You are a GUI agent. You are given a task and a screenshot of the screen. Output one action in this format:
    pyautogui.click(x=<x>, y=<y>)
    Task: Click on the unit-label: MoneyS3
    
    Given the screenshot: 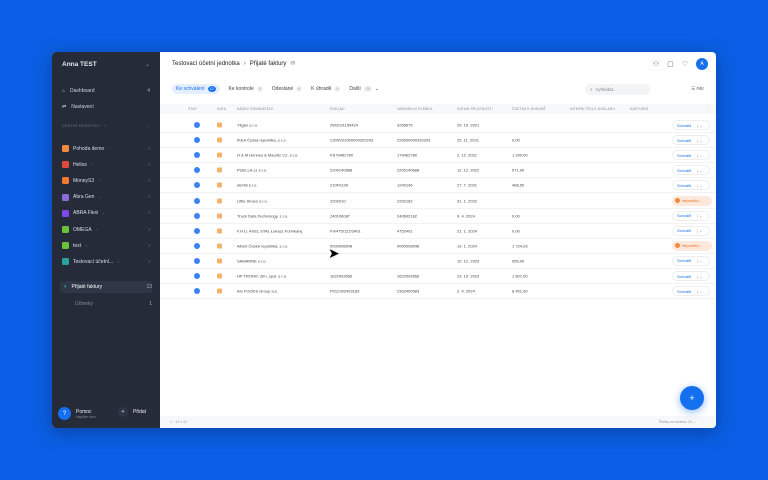 What is the action you would take?
    pyautogui.click(x=84, y=180)
    